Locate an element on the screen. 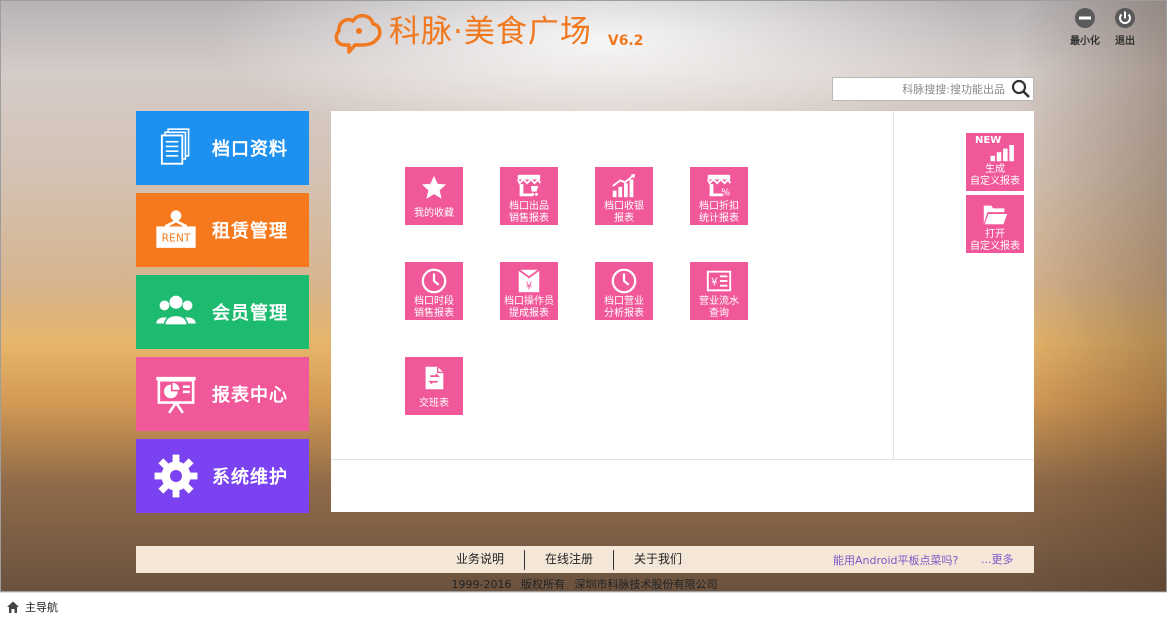  report-label: 交班表 is located at coordinates (434, 403).